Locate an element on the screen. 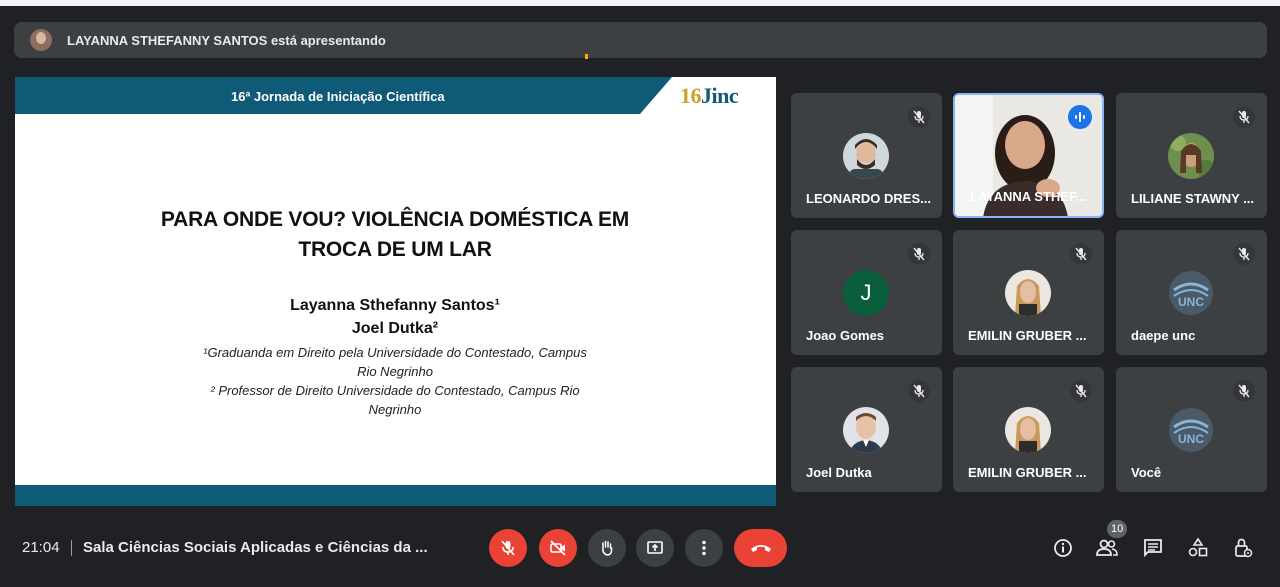 Image resolution: width=1280 pixels, height=587 pixels. participant-tile: J Joao Gomes is located at coordinates (866, 292).